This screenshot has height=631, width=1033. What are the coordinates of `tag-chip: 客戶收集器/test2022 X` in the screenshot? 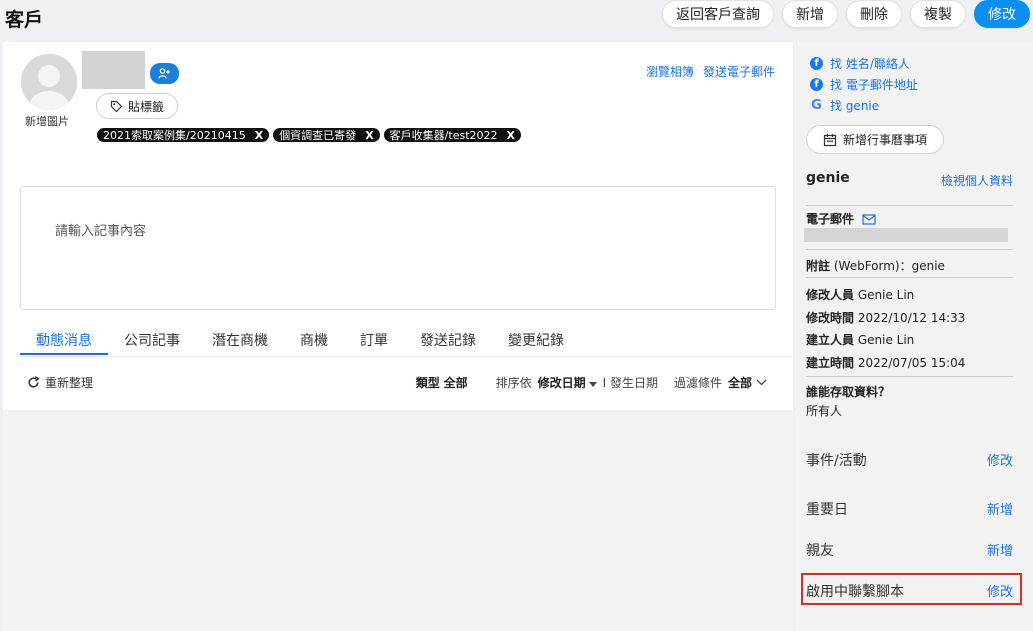 It's located at (452, 135).